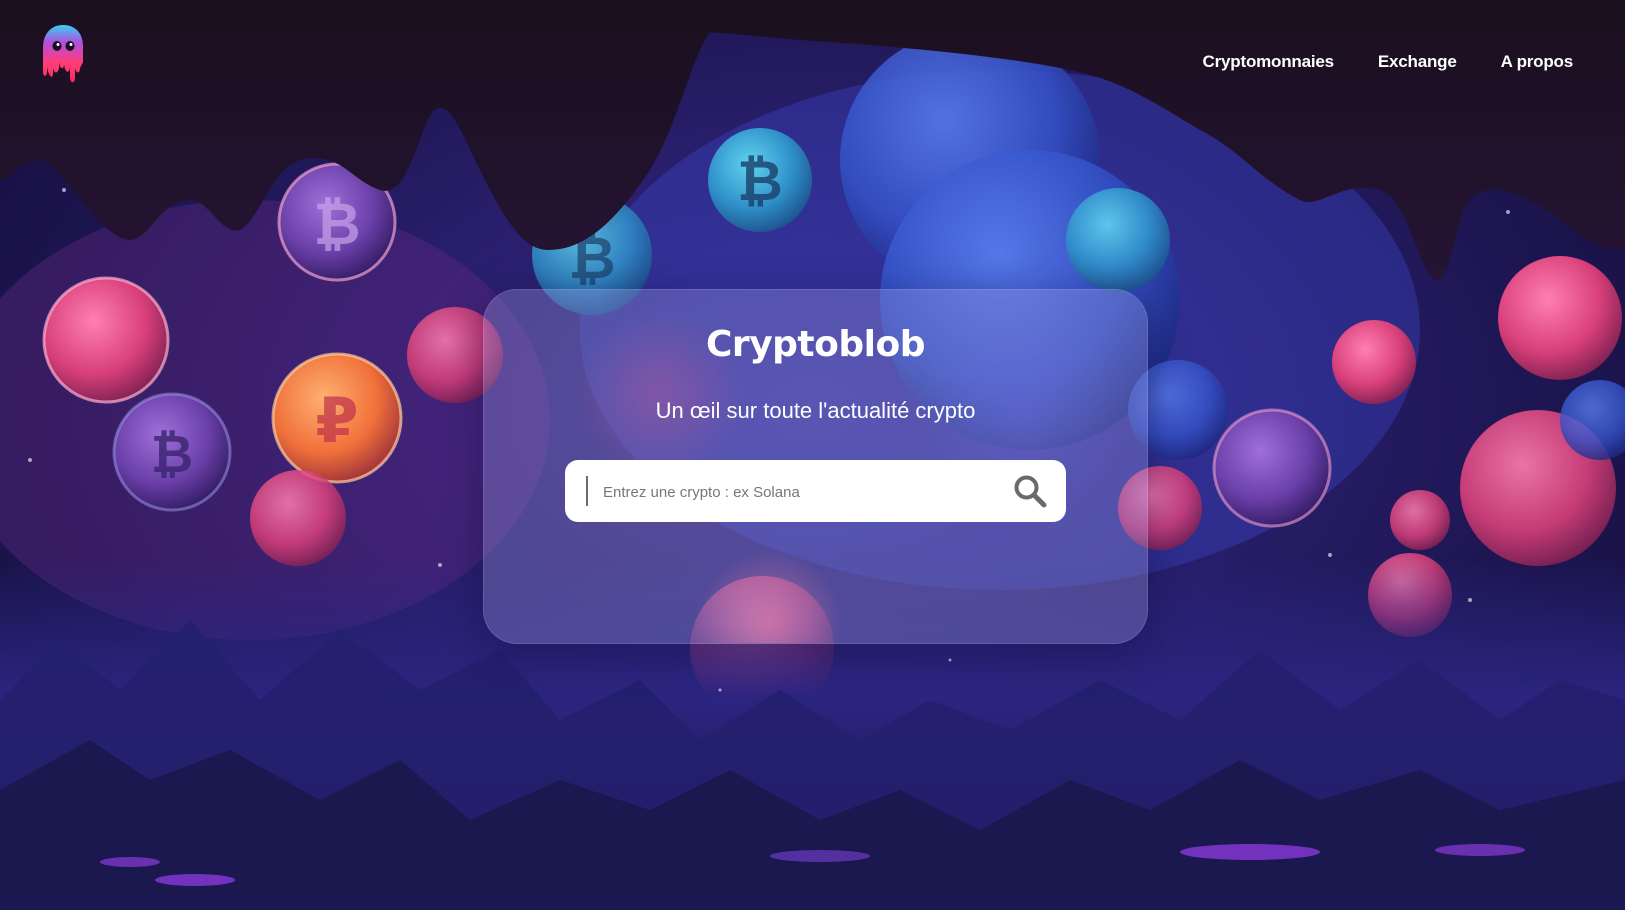 The height and width of the screenshot is (910, 1625). Describe the element at coordinates (1269, 62) in the screenshot. I see `nav-item-cryptomonnaies: Cryptomonnaies` at that location.